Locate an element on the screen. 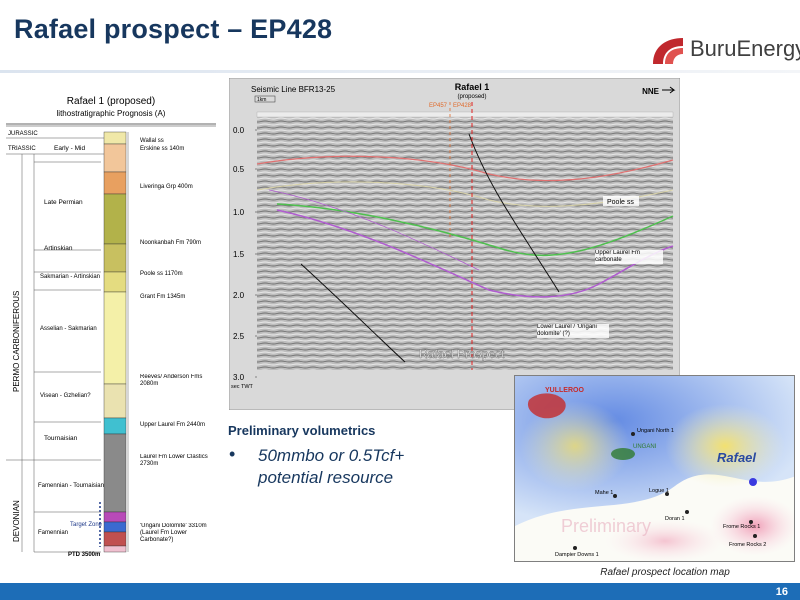  formation-liveringa: Liveringa Grp 400m is located at coordinates (166, 187).